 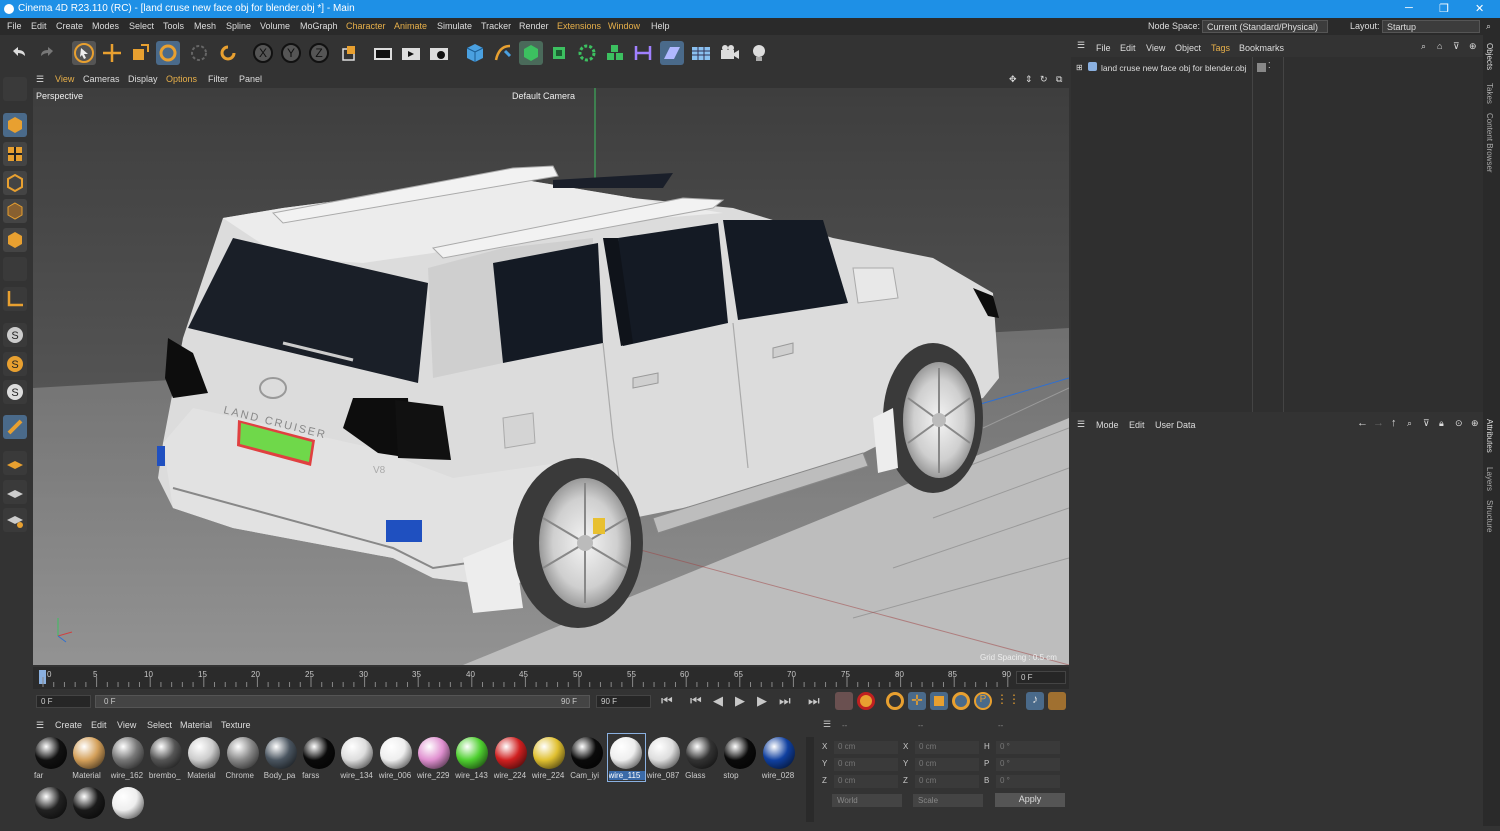 What do you see at coordinates (1265, 26) in the screenshot?
I see `node-space-select: Current (Standard/Physical)` at bounding box center [1265, 26].